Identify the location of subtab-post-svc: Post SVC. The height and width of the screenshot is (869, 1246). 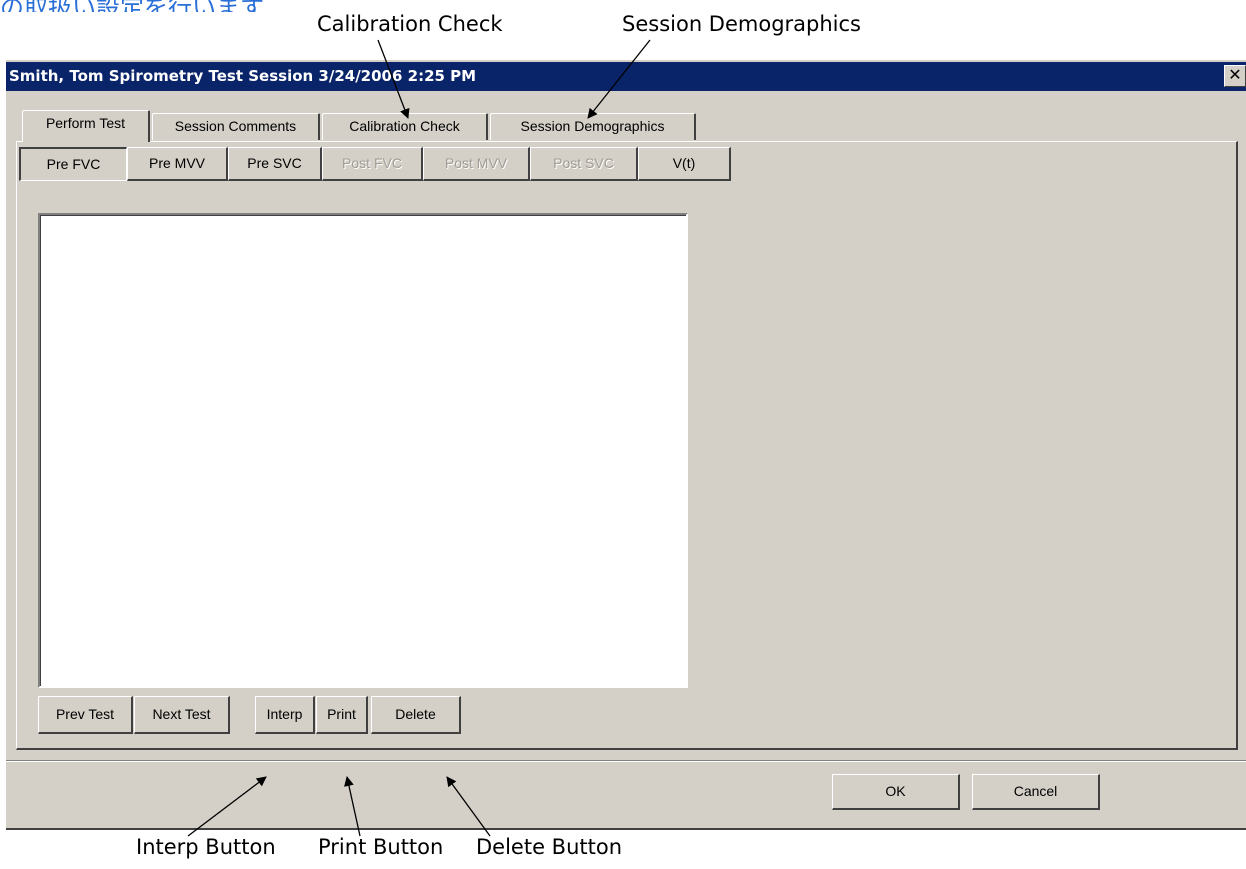
(584, 164).